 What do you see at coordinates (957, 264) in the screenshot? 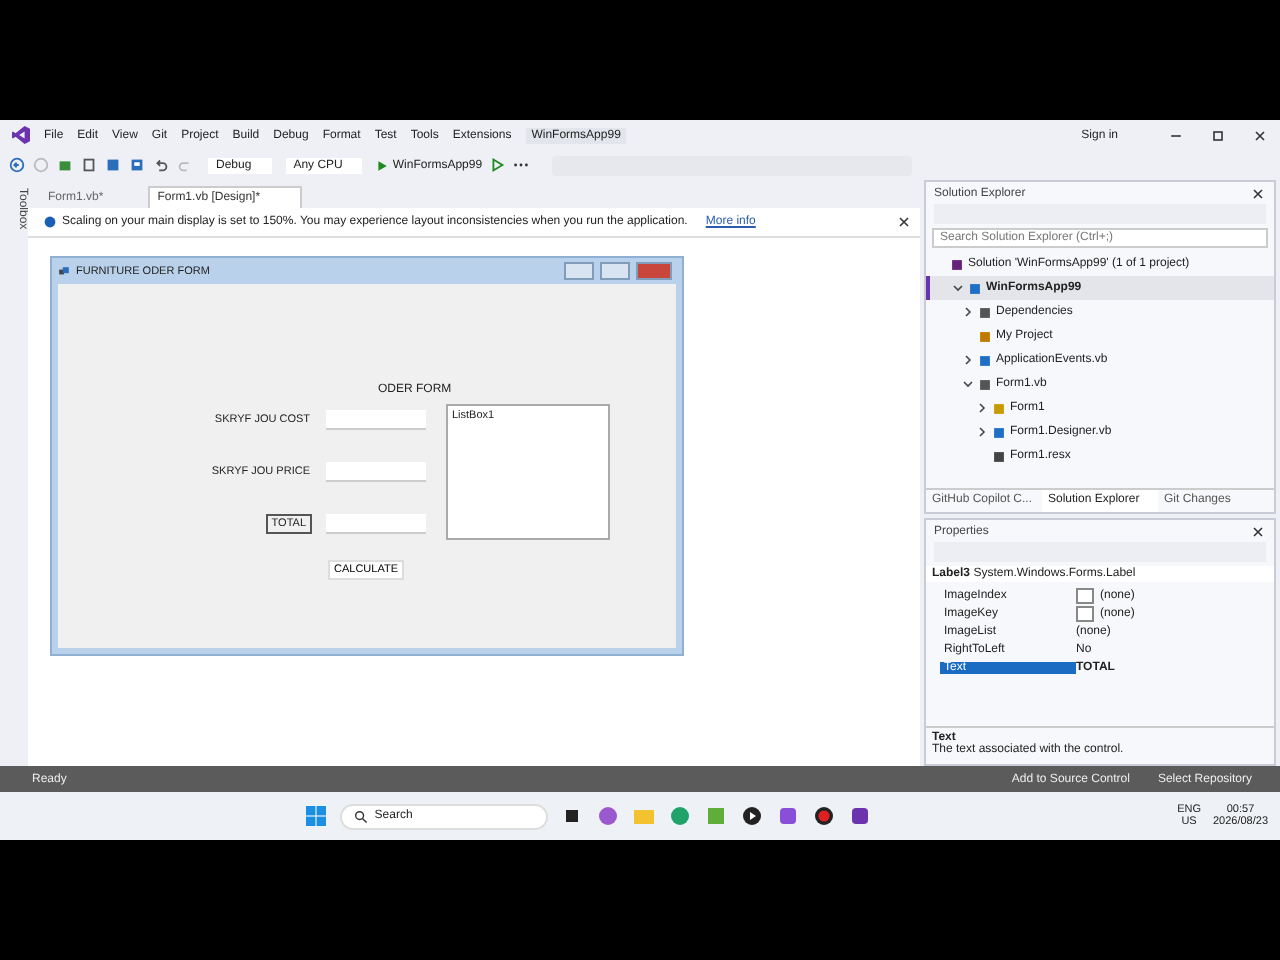
I see `solution-file-icon` at bounding box center [957, 264].